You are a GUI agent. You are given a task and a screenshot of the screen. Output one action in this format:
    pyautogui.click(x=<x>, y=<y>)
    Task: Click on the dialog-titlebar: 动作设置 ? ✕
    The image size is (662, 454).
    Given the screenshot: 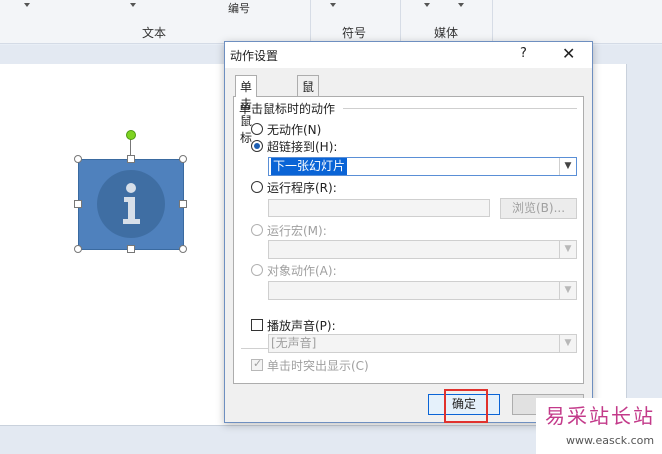 What is the action you would take?
    pyautogui.click(x=408, y=55)
    